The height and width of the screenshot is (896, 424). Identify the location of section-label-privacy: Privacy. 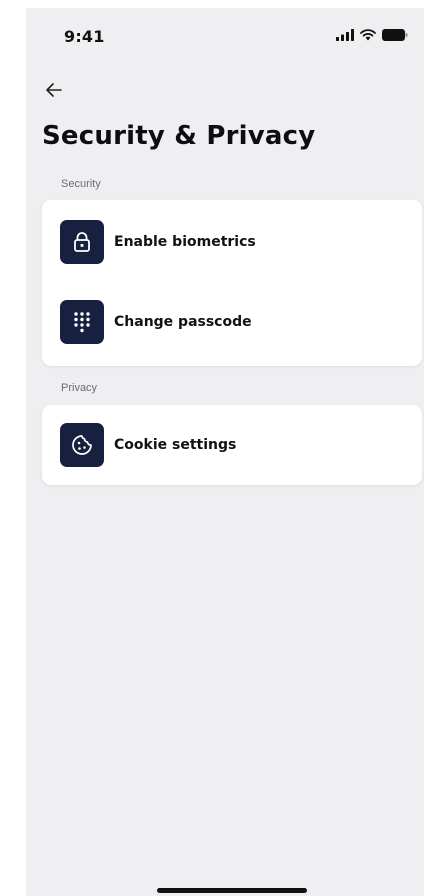
(79, 388).